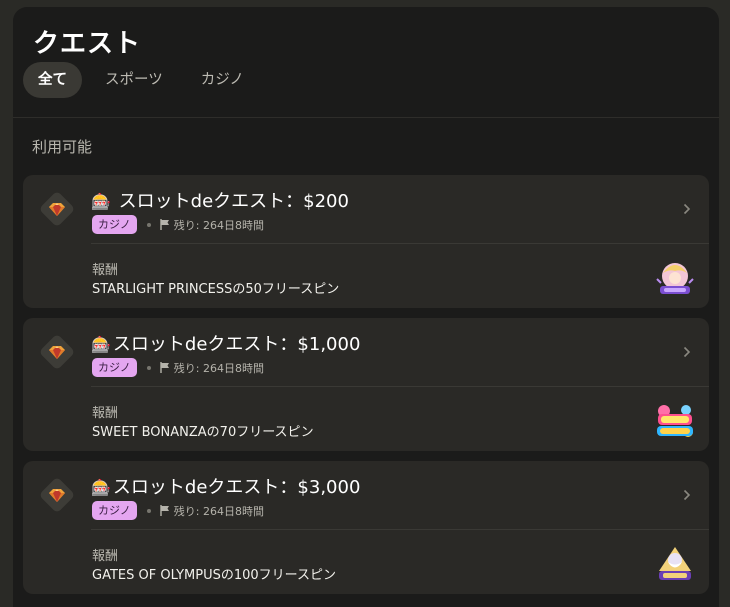 Image resolution: width=730 pixels, height=607 pixels. Describe the element at coordinates (675, 563) in the screenshot. I see `gates-of-olympus-game-icon` at that location.